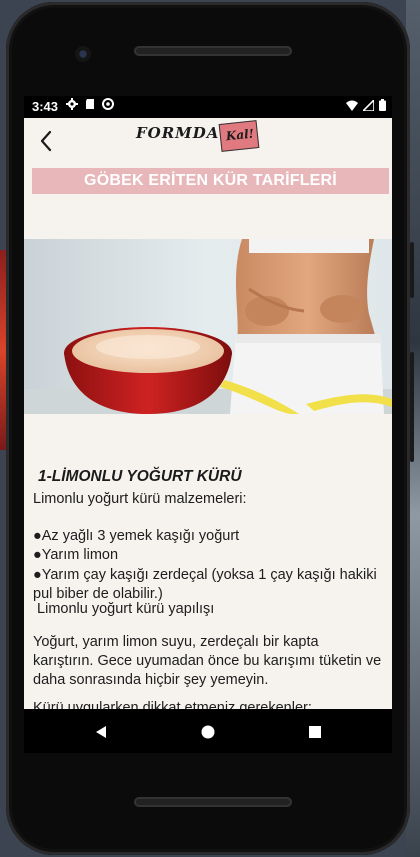 The height and width of the screenshot is (857, 420). Describe the element at coordinates (83, 54) in the screenshot. I see `front-camera` at that location.